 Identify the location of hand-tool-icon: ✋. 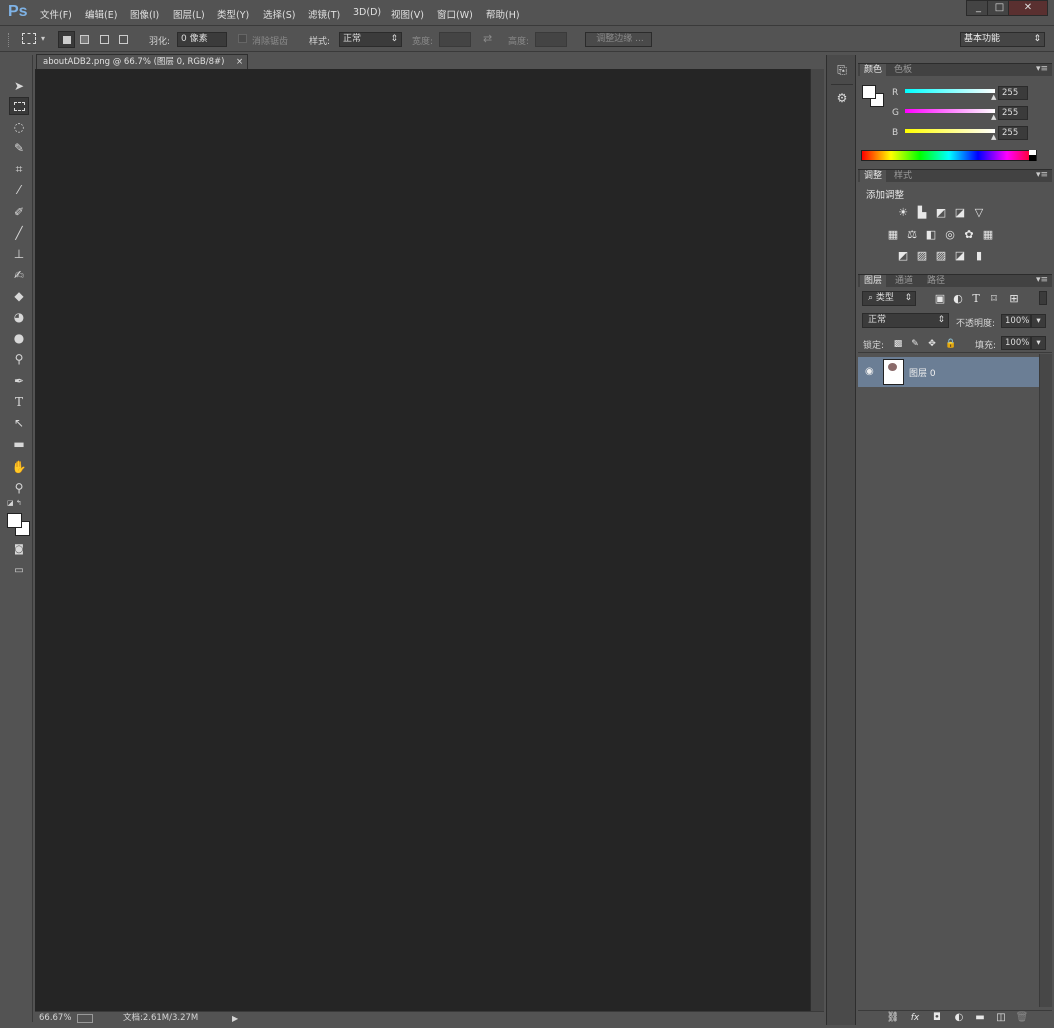
(19, 467).